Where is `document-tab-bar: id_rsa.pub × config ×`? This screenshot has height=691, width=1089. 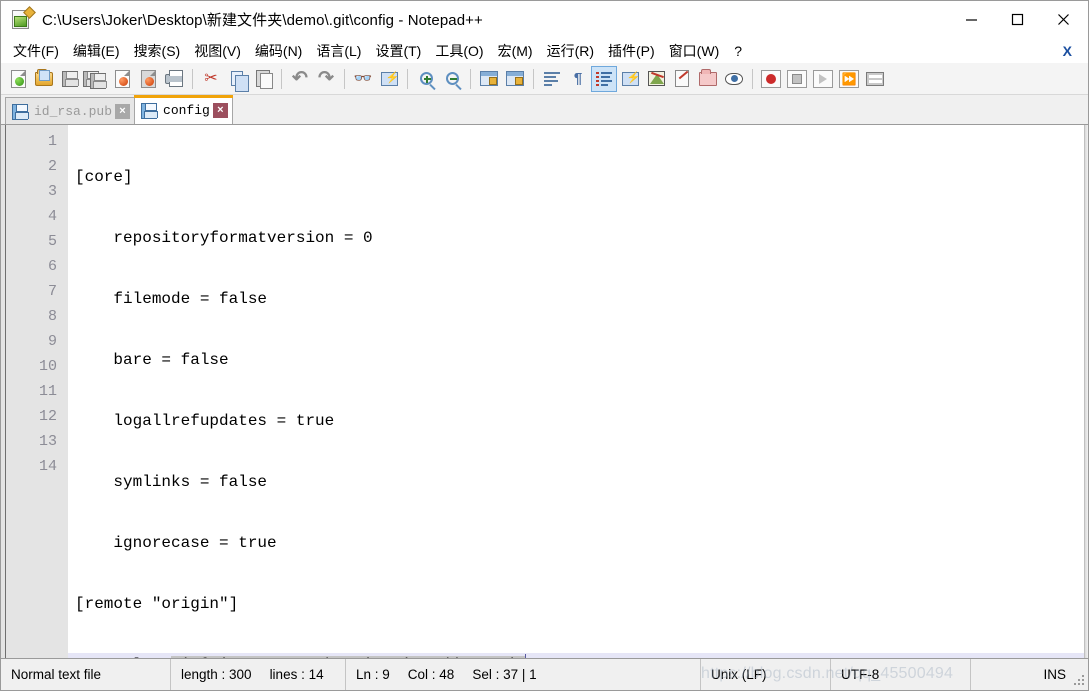 document-tab-bar: id_rsa.pub × config × is located at coordinates (544, 110).